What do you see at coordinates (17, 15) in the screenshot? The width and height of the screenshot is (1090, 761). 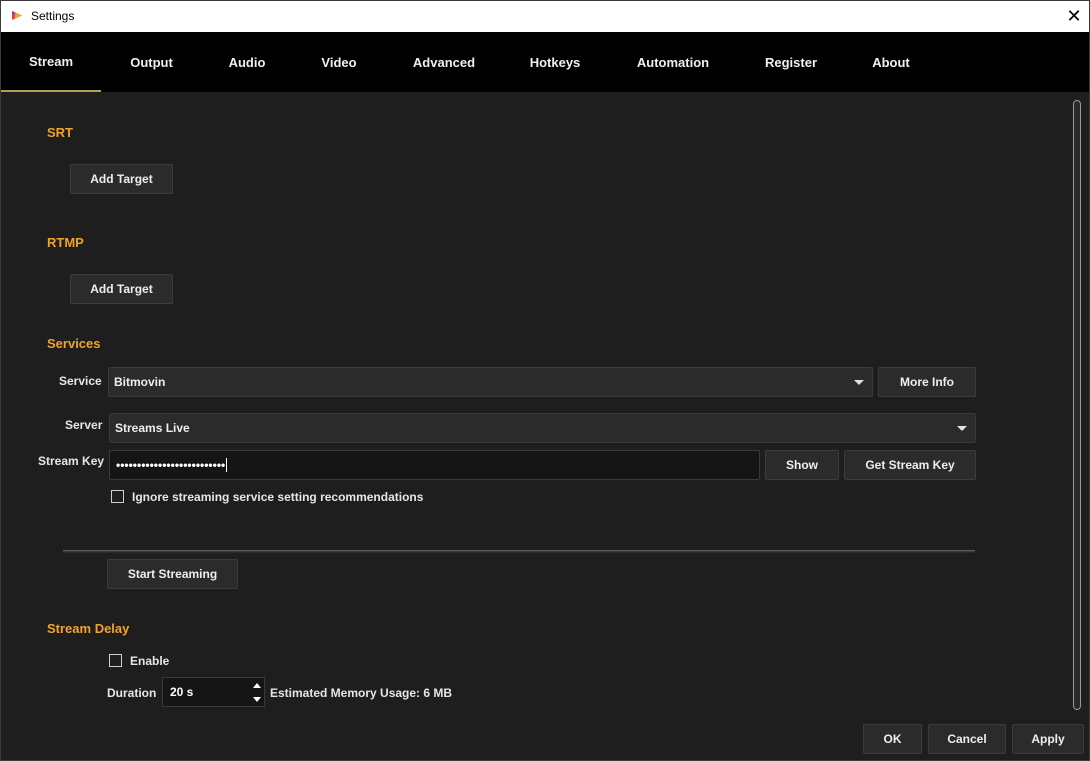 I see `app-logo-icon` at bounding box center [17, 15].